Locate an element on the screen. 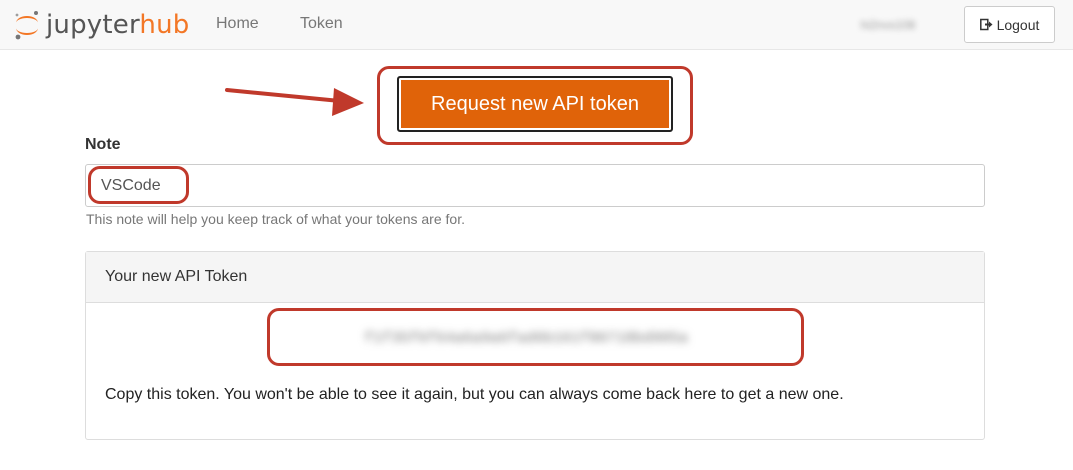 This screenshot has height=470, width=1073. panel-heading: Your new API Token is located at coordinates (535, 277).